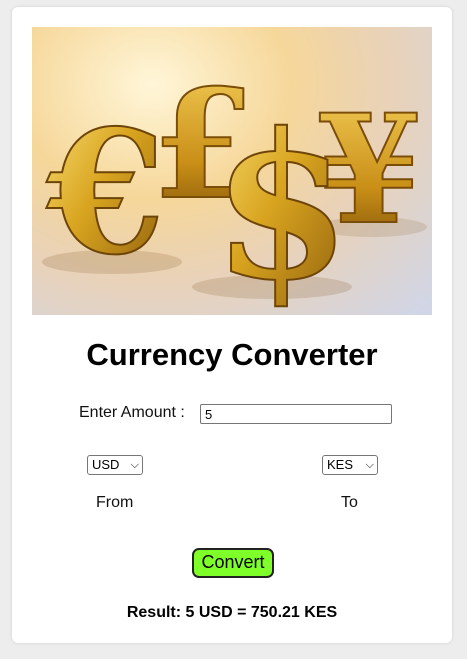 The image size is (467, 659). Describe the element at coordinates (232, 354) in the screenshot. I see `page-title: Currency Converter` at that location.